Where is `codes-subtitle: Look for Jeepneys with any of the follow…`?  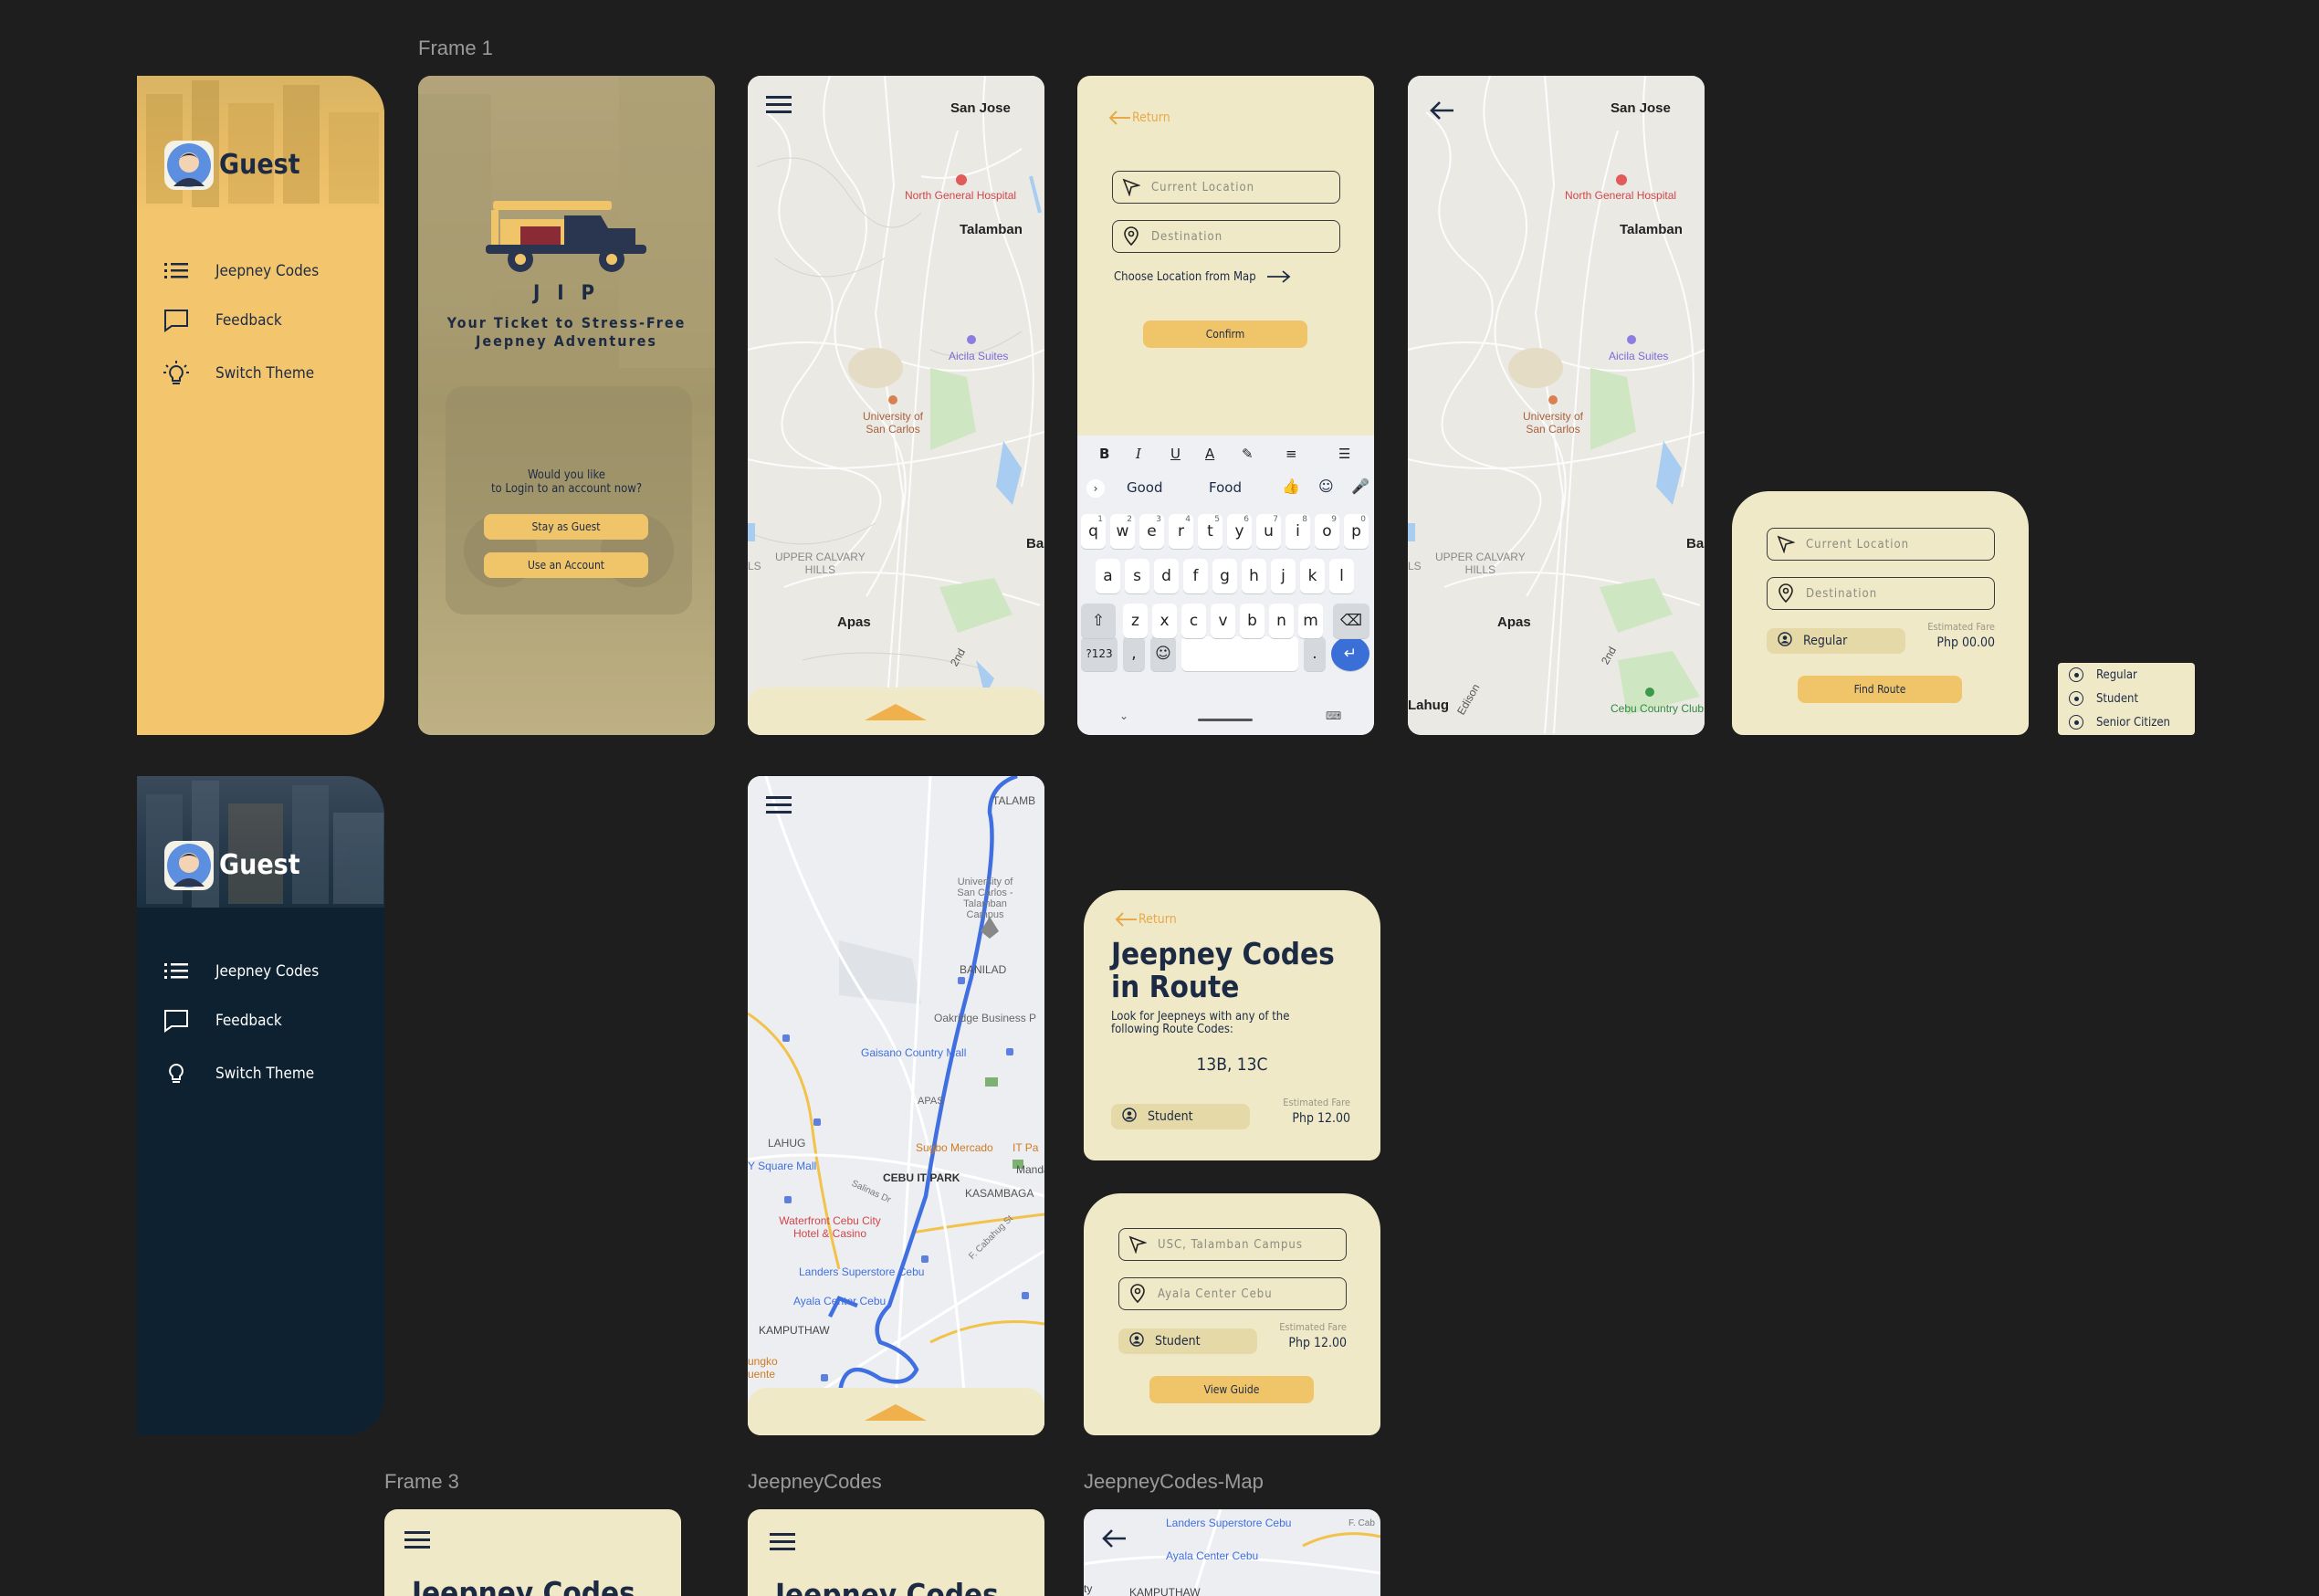
codes-subtitle: Look for Jeepneys with any of the follow… is located at coordinates (1200, 1023).